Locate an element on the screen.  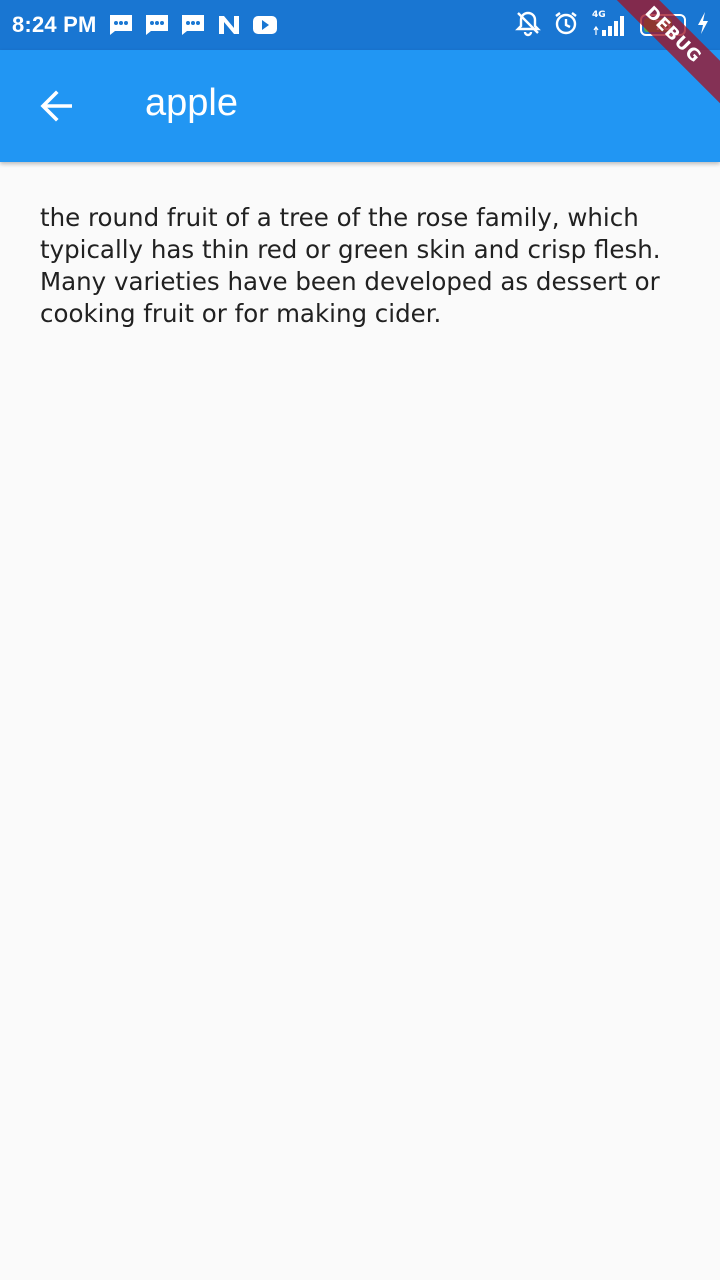
back-arrow-icon is located at coordinates (56, 106).